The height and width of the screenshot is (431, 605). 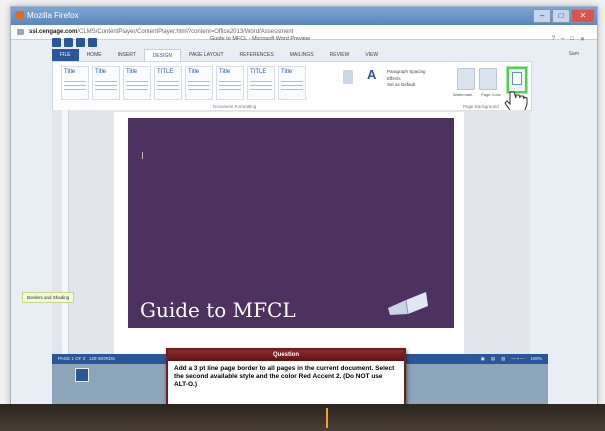 I want to click on zoom-level: 100%, so click(x=536, y=359).